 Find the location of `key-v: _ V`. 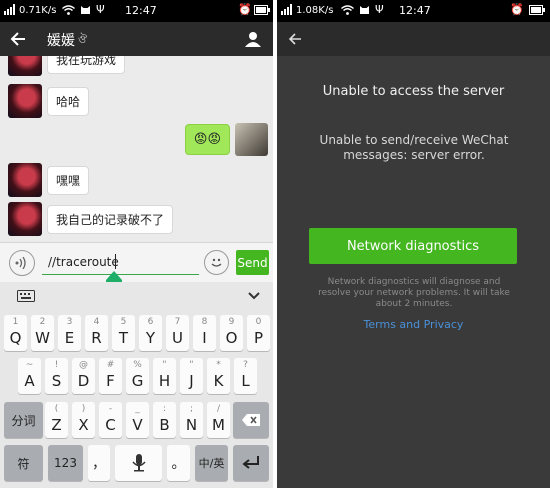

key-v: _ V is located at coordinates (137, 420).